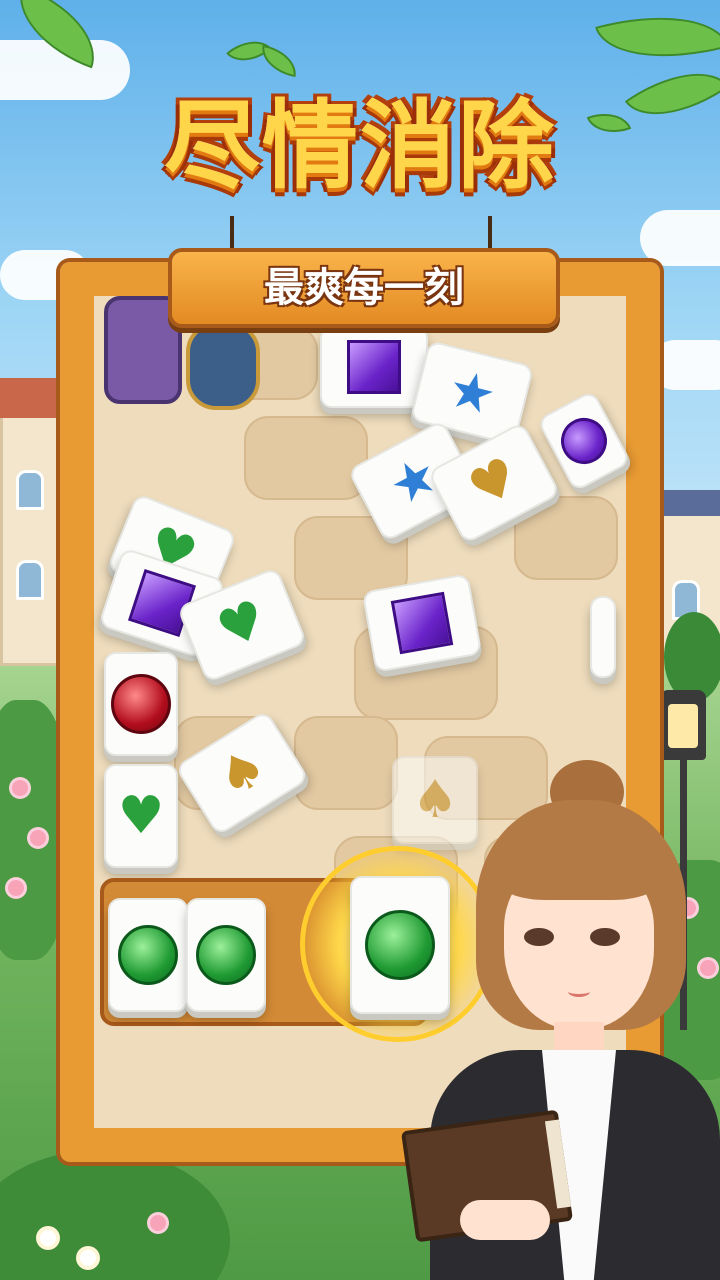  Describe the element at coordinates (472, 393) in the screenshot. I see `blue-star-icon: ★` at that location.